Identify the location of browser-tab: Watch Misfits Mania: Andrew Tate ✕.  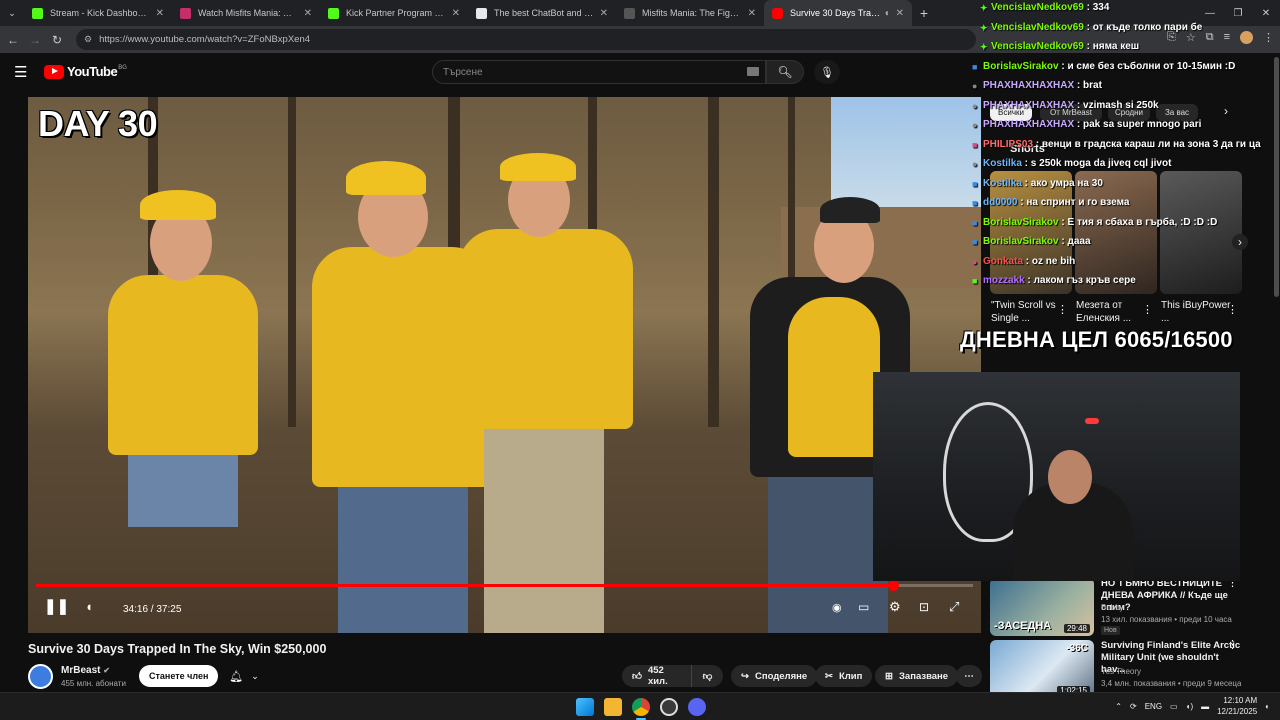
(246, 13).